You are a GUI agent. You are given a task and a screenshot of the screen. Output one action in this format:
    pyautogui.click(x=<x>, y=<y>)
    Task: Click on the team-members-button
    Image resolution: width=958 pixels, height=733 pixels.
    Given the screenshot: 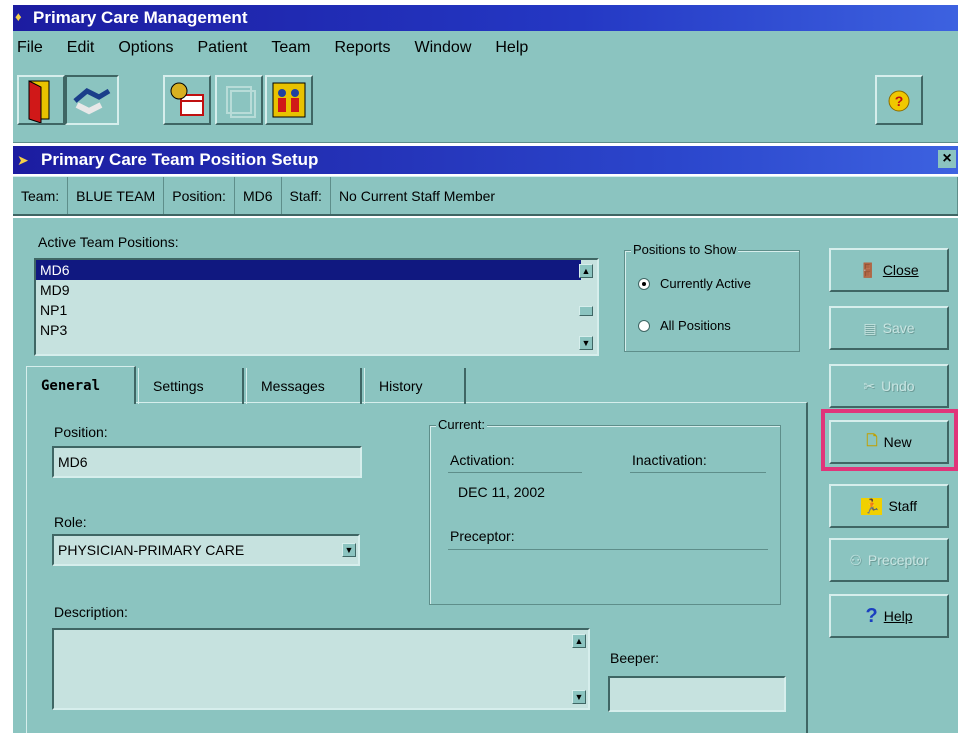 What is the action you would take?
    pyautogui.click(x=289, y=100)
    